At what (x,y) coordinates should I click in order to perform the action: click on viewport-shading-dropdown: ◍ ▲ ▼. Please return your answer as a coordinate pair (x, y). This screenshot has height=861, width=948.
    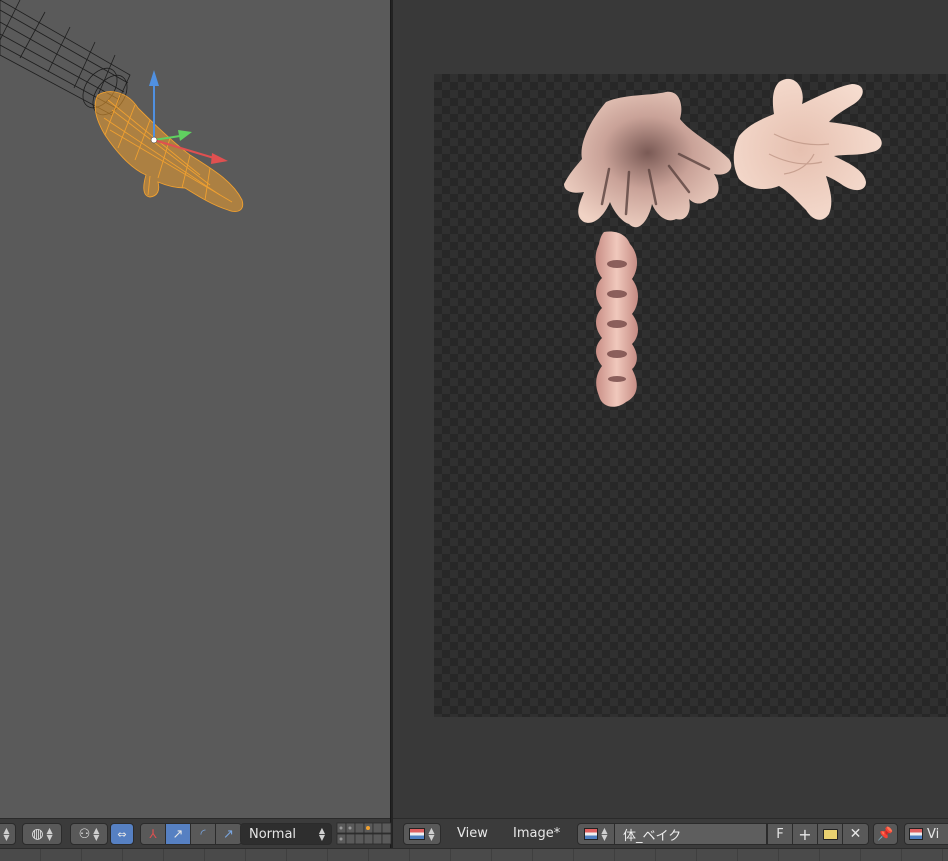
    Looking at the image, I should click on (42, 834).